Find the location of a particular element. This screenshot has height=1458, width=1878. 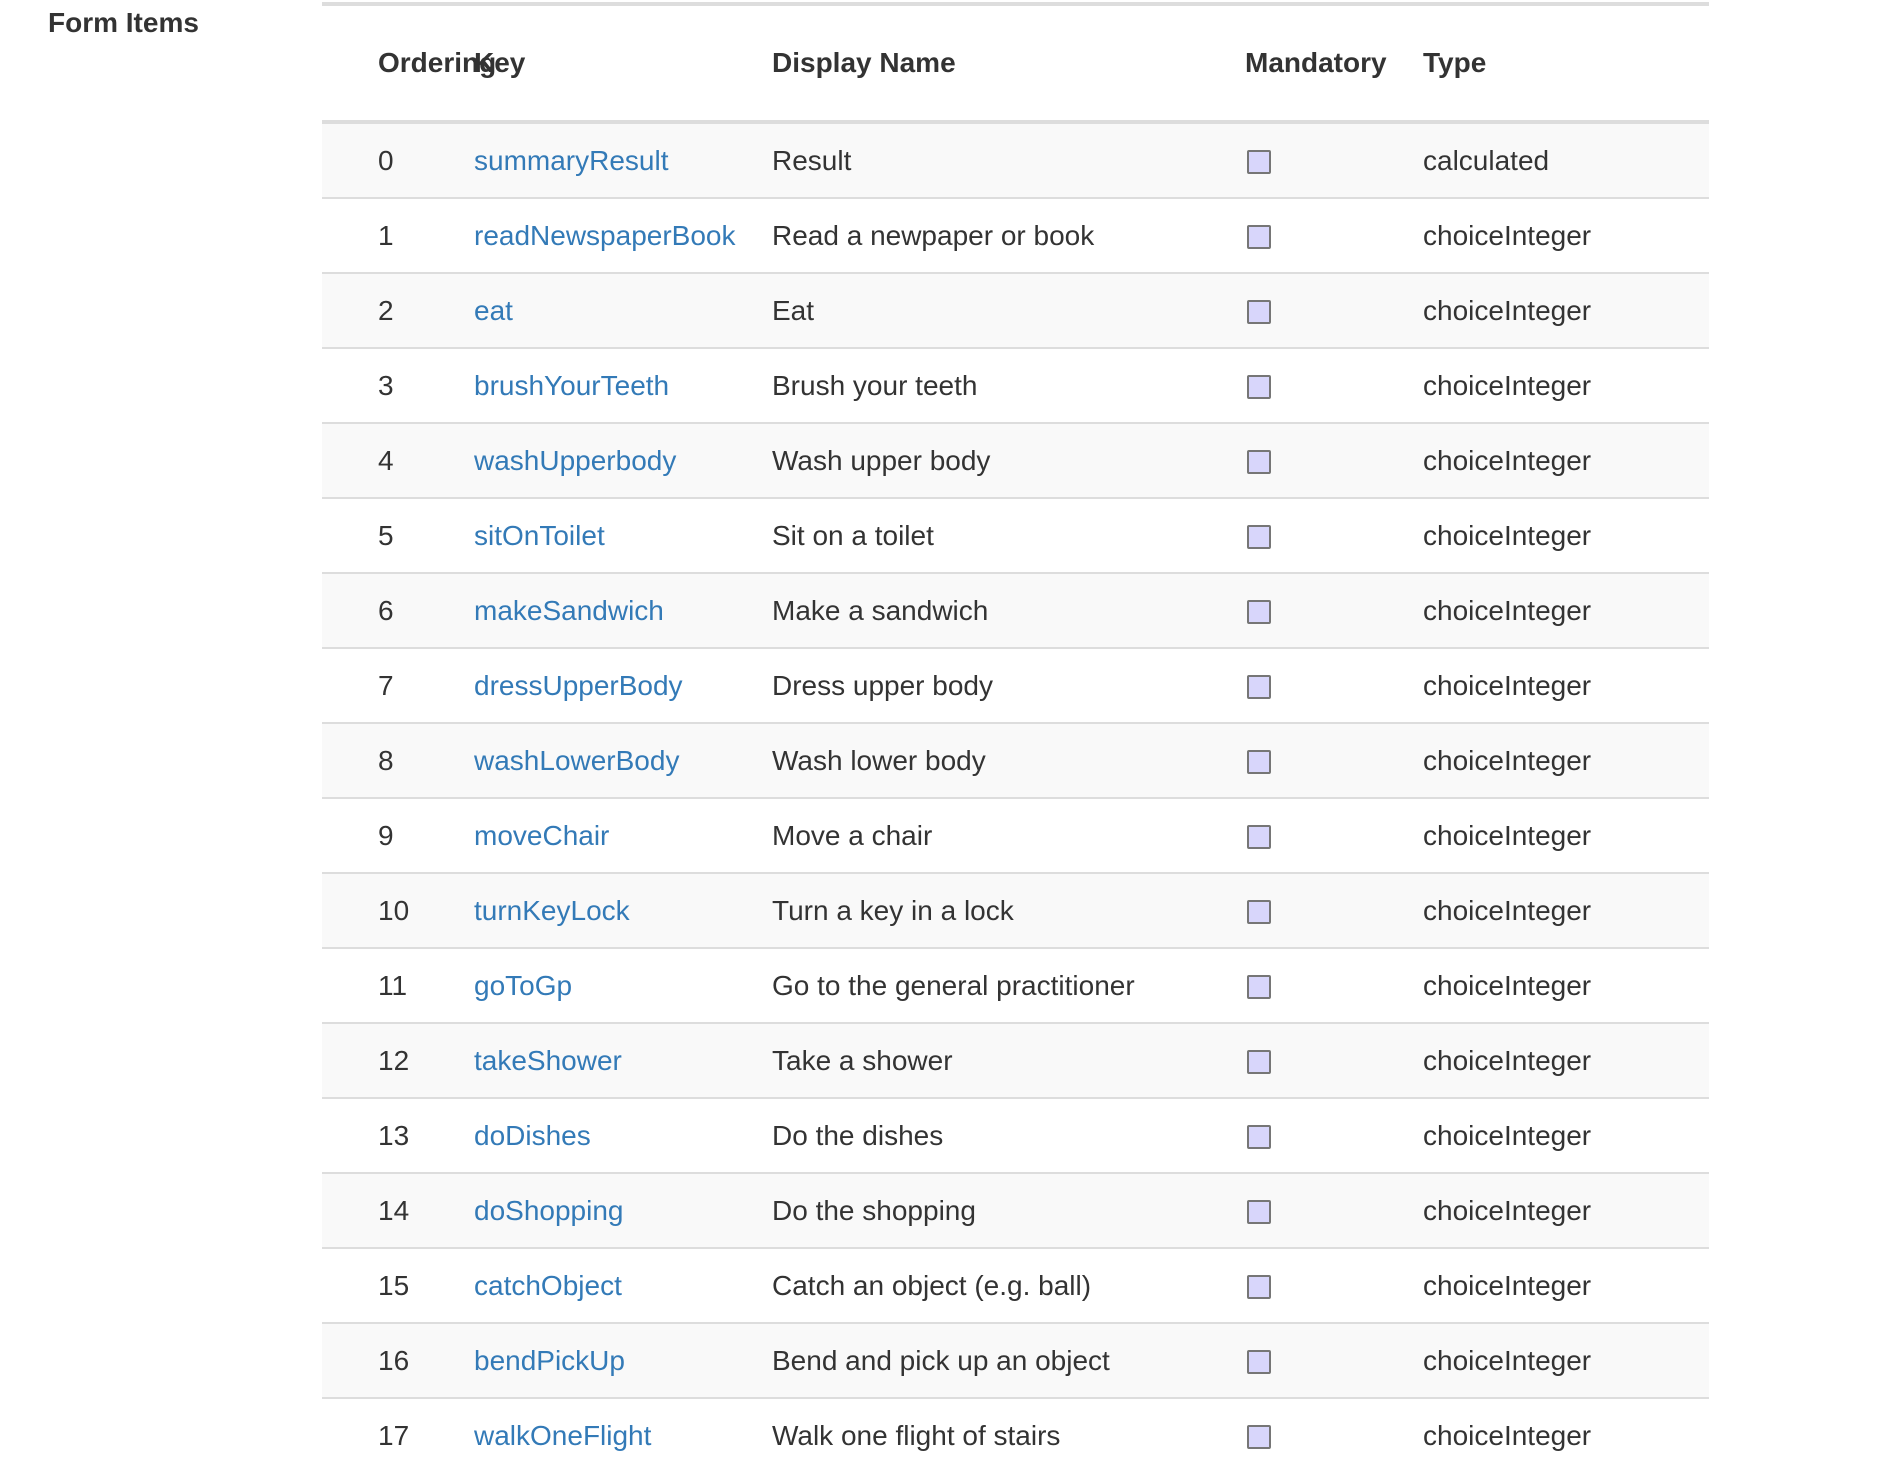

key-link: moveChair is located at coordinates (541, 835).